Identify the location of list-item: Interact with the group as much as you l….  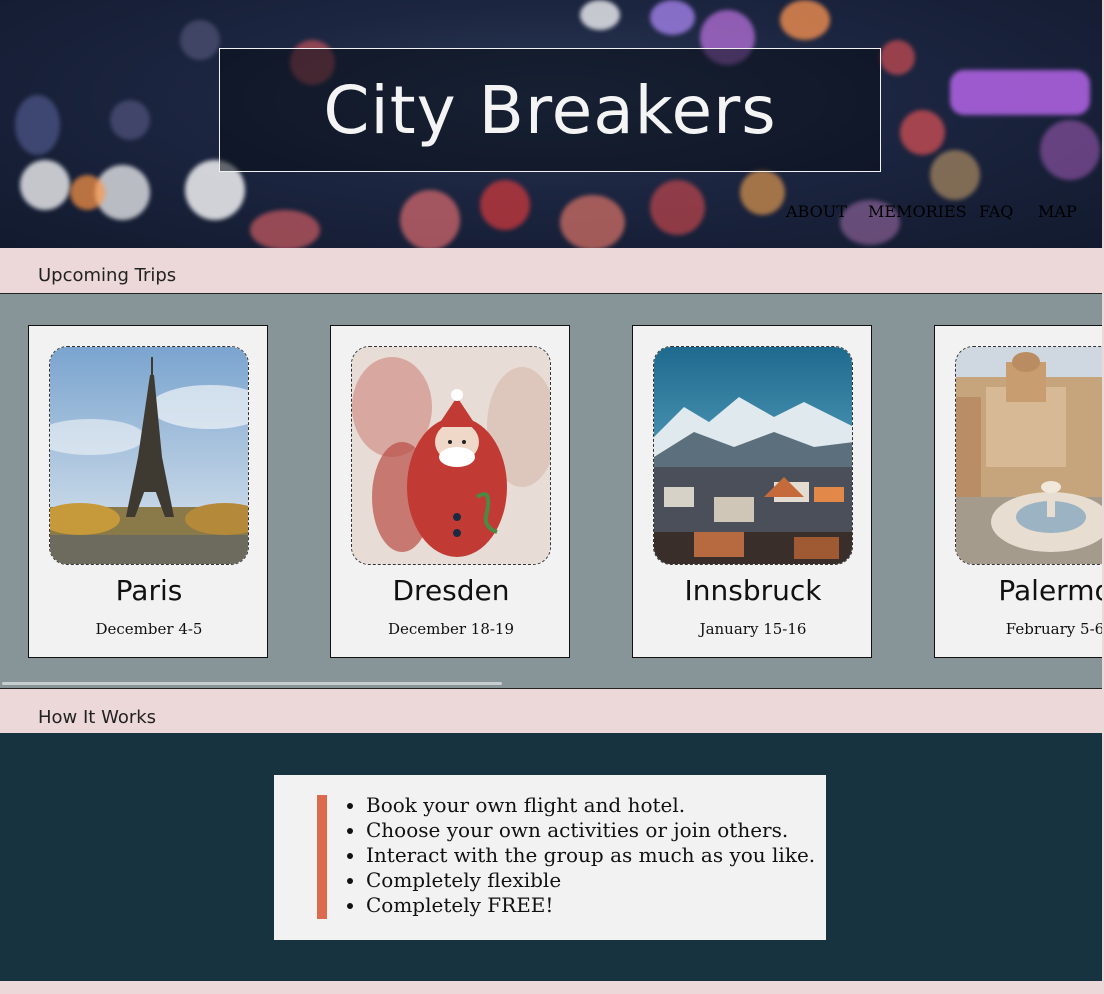
(590, 855).